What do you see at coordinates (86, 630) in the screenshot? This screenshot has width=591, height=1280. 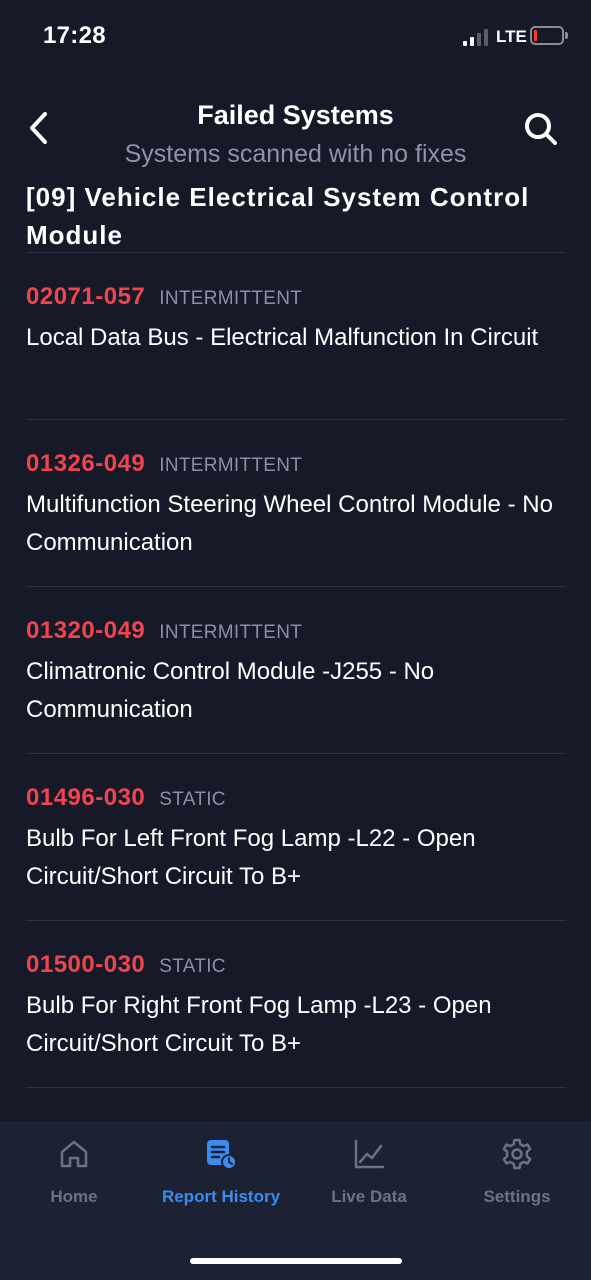 I see `fault-code: 01320-049` at bounding box center [86, 630].